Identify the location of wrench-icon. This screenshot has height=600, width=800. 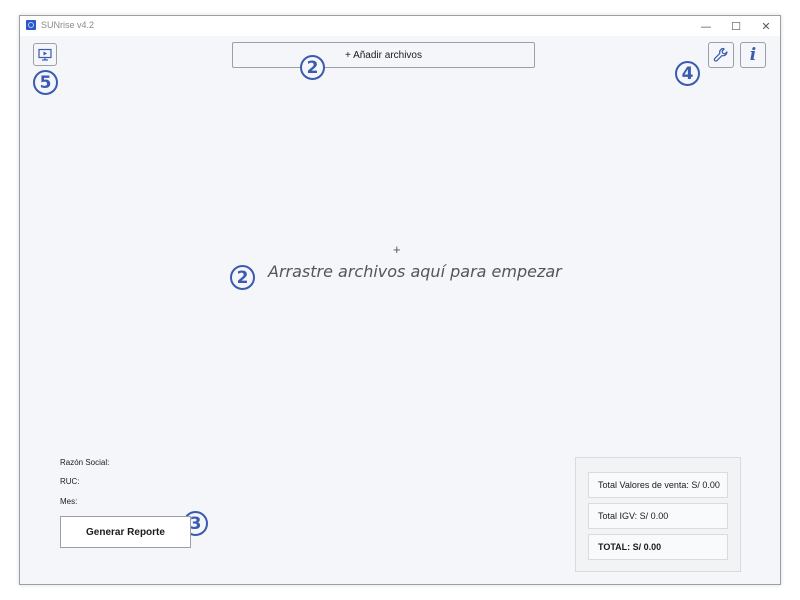
(720, 54).